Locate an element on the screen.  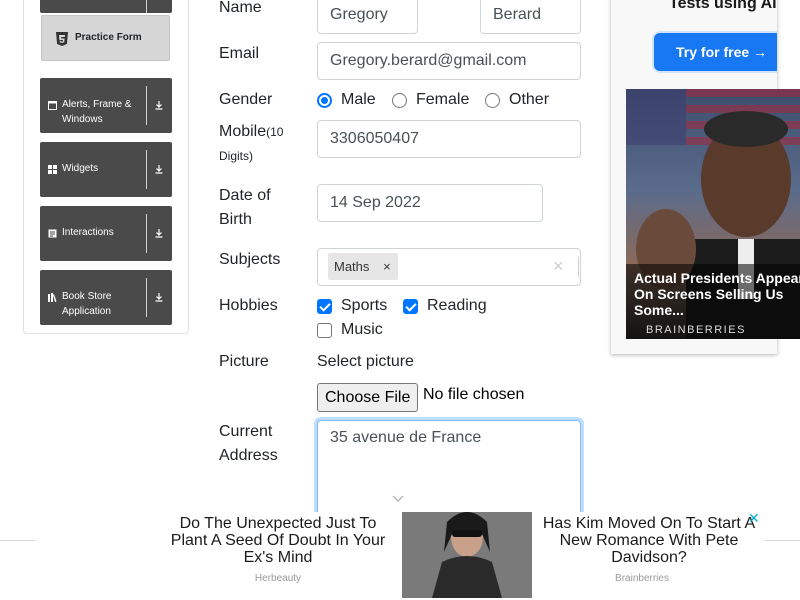
choose-file-button: Choose File is located at coordinates (368, 397).